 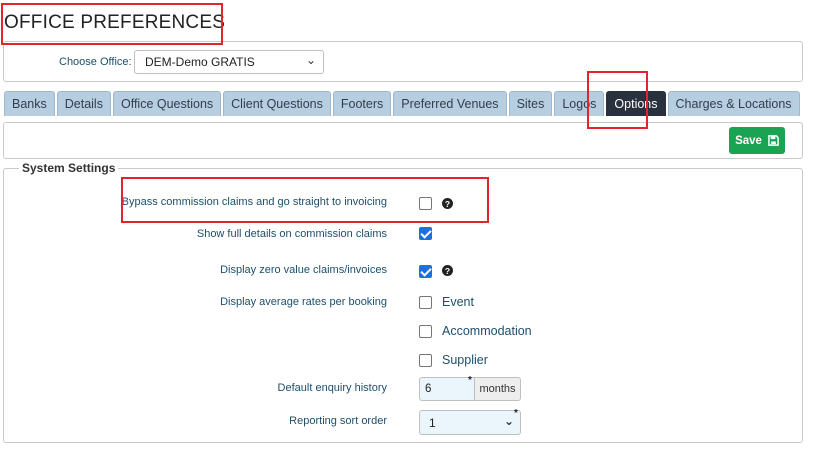 I want to click on tab-sites: Sites, so click(x=530, y=103).